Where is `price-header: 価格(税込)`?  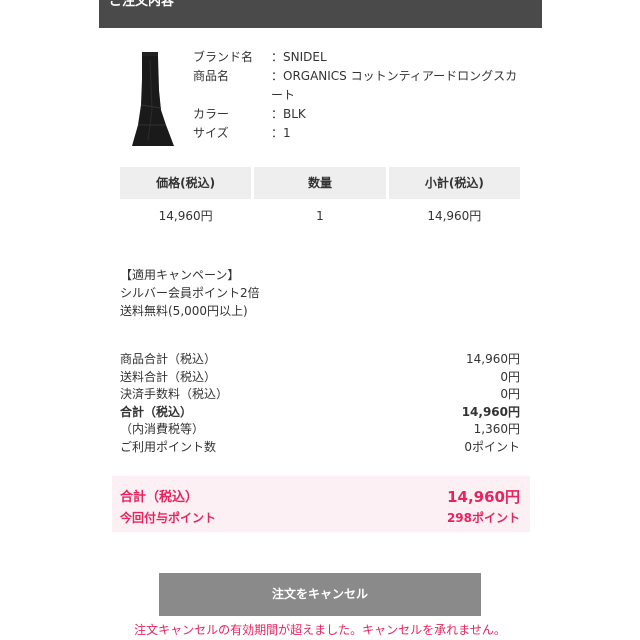 price-header: 価格(税込) is located at coordinates (186, 183).